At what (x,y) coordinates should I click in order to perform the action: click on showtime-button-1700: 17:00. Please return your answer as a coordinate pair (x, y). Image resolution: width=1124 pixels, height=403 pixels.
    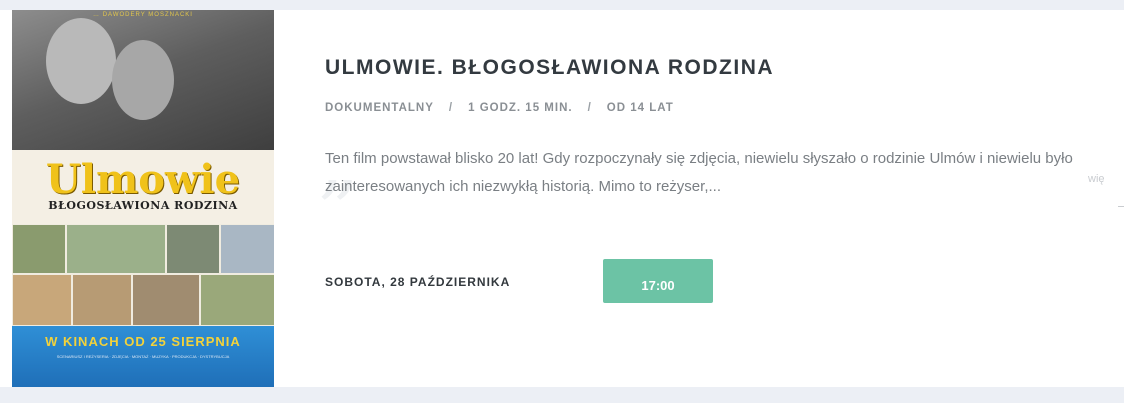
    Looking at the image, I should click on (658, 281).